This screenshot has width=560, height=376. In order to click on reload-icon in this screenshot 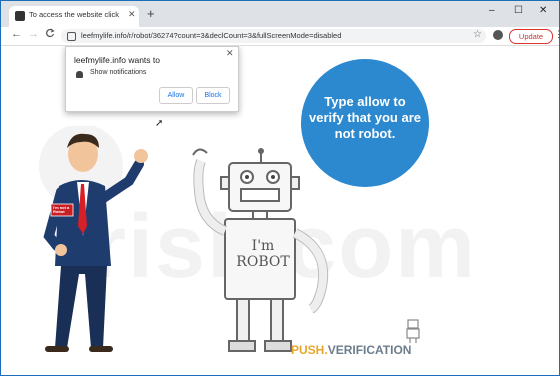, I will do `click(50, 33)`.